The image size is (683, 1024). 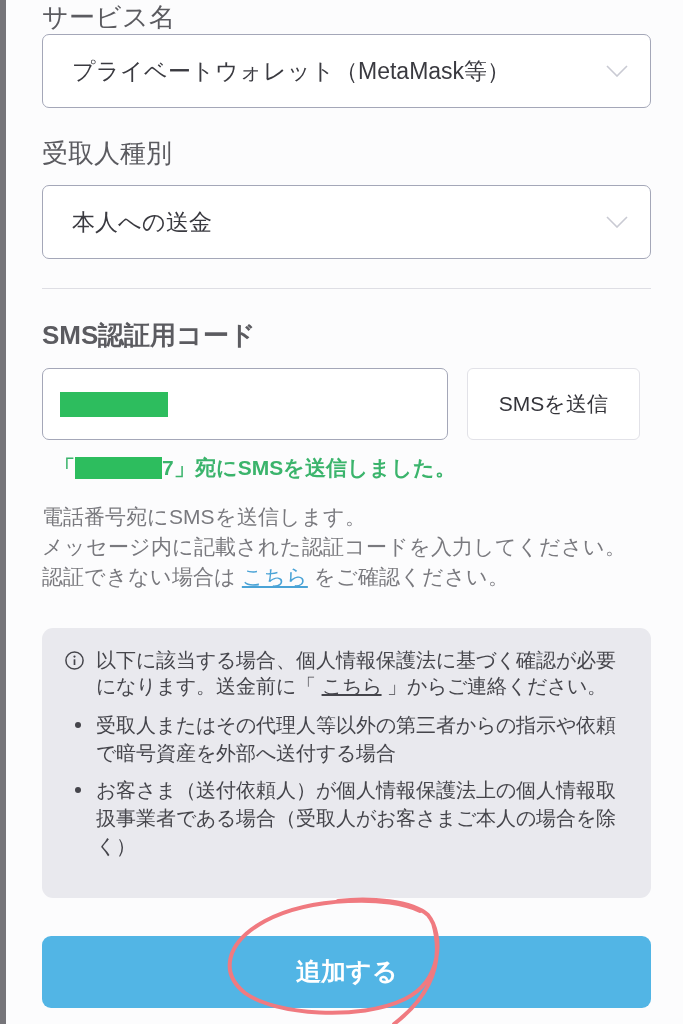 What do you see at coordinates (149, 335) in the screenshot?
I see `field-label: SMS認証用コード` at bounding box center [149, 335].